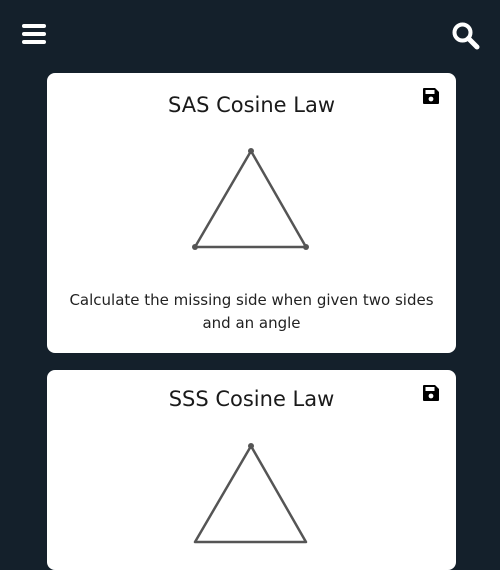 The image size is (500, 570). What do you see at coordinates (251, 105) in the screenshot?
I see `card-title: SAS Cosine Law` at bounding box center [251, 105].